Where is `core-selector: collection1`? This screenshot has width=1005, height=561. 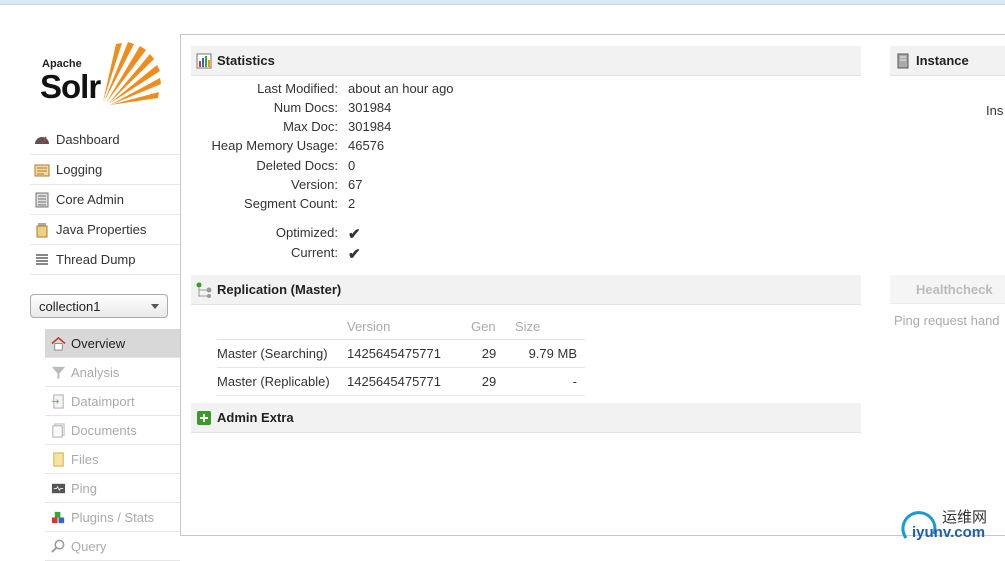
core-selector: collection1 is located at coordinates (99, 306).